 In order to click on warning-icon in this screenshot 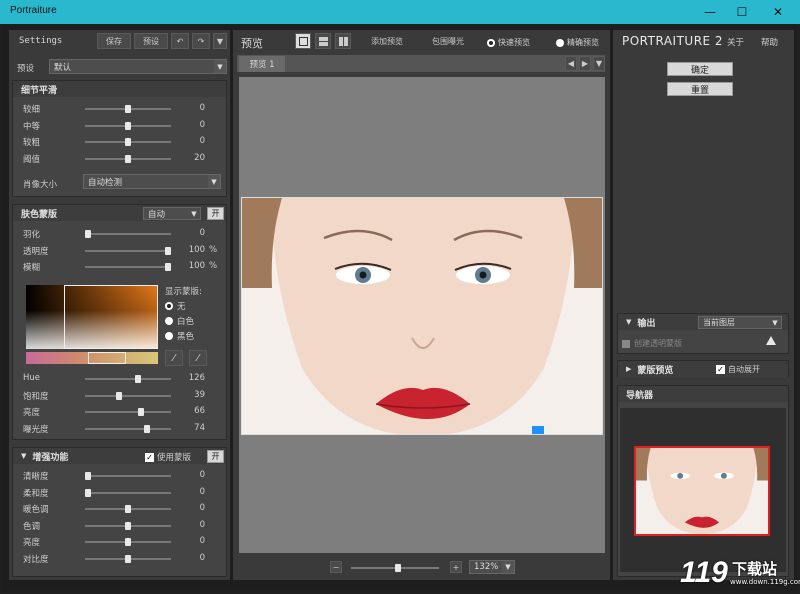, I will do `click(771, 340)`.